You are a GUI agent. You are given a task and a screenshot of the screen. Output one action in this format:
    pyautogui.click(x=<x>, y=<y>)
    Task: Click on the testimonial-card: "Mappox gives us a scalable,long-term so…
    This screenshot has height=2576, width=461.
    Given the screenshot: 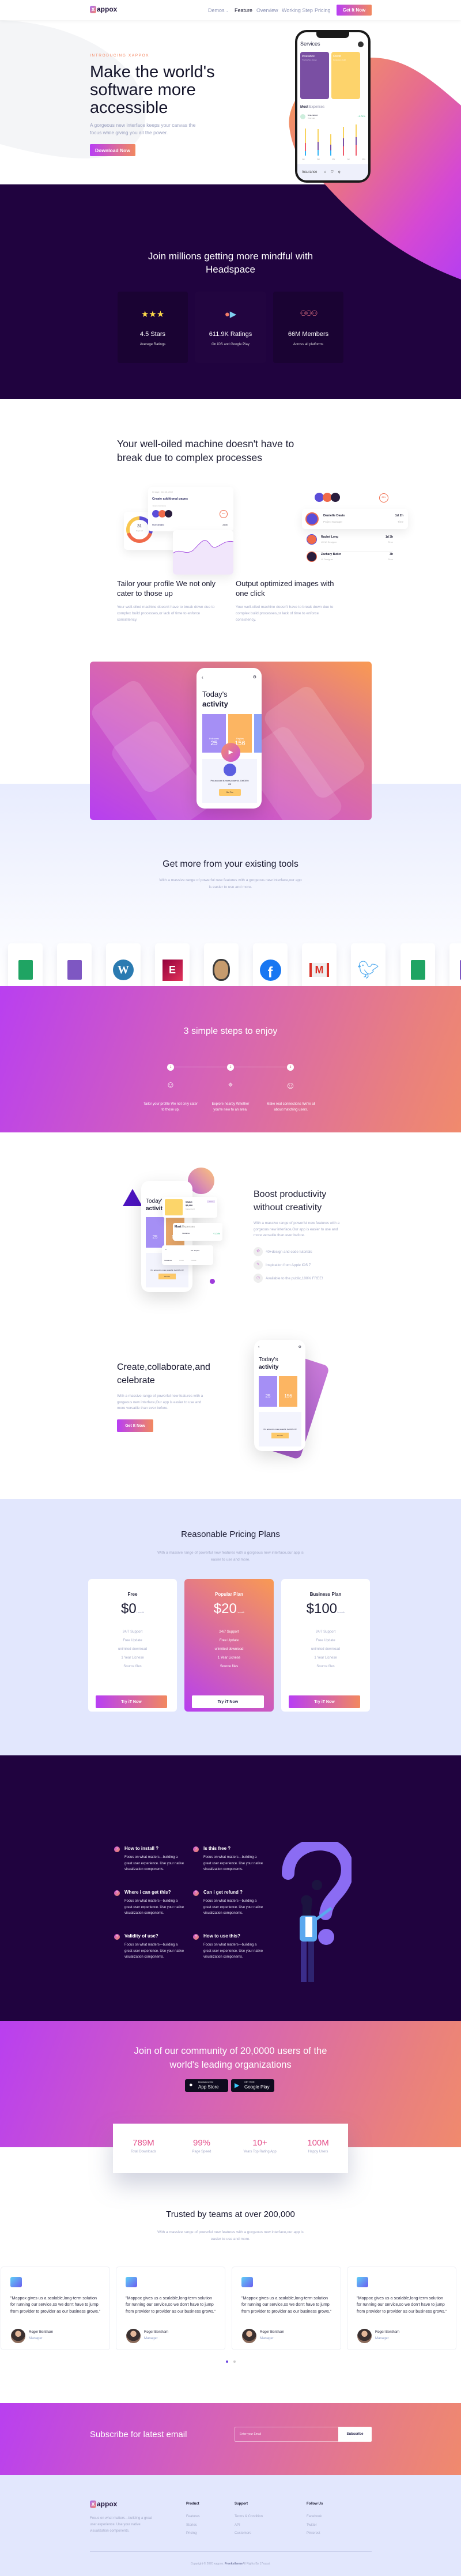 What is the action you would take?
    pyautogui.click(x=287, y=2308)
    